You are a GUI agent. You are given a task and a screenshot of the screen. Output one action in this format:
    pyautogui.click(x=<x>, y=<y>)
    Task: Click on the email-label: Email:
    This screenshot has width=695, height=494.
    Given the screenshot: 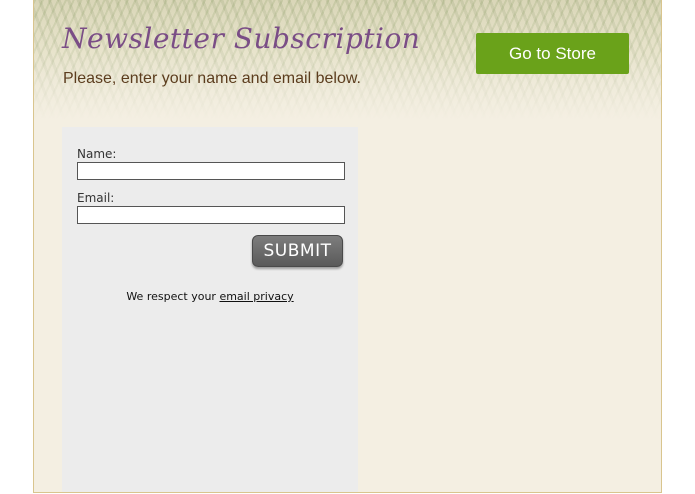 What is the action you would take?
    pyautogui.click(x=96, y=198)
    